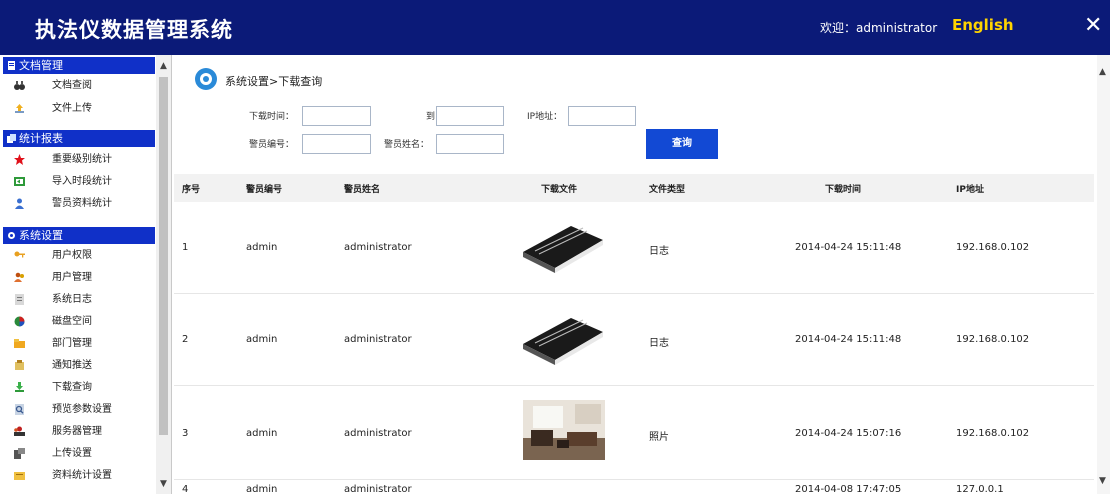 This screenshot has height=494, width=1110. I want to click on breadcrumb: 系统设置>下载查询, so click(274, 81).